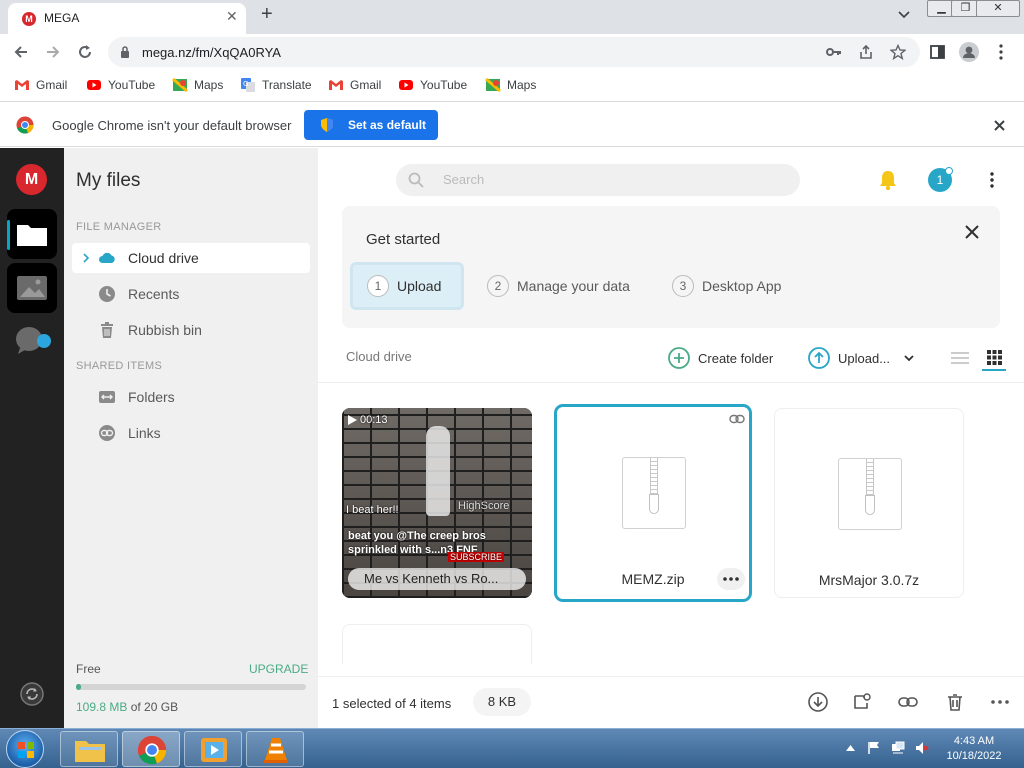 The width and height of the screenshot is (1024, 768). What do you see at coordinates (86, 258) in the screenshot?
I see `chevron-right-icon` at bounding box center [86, 258].